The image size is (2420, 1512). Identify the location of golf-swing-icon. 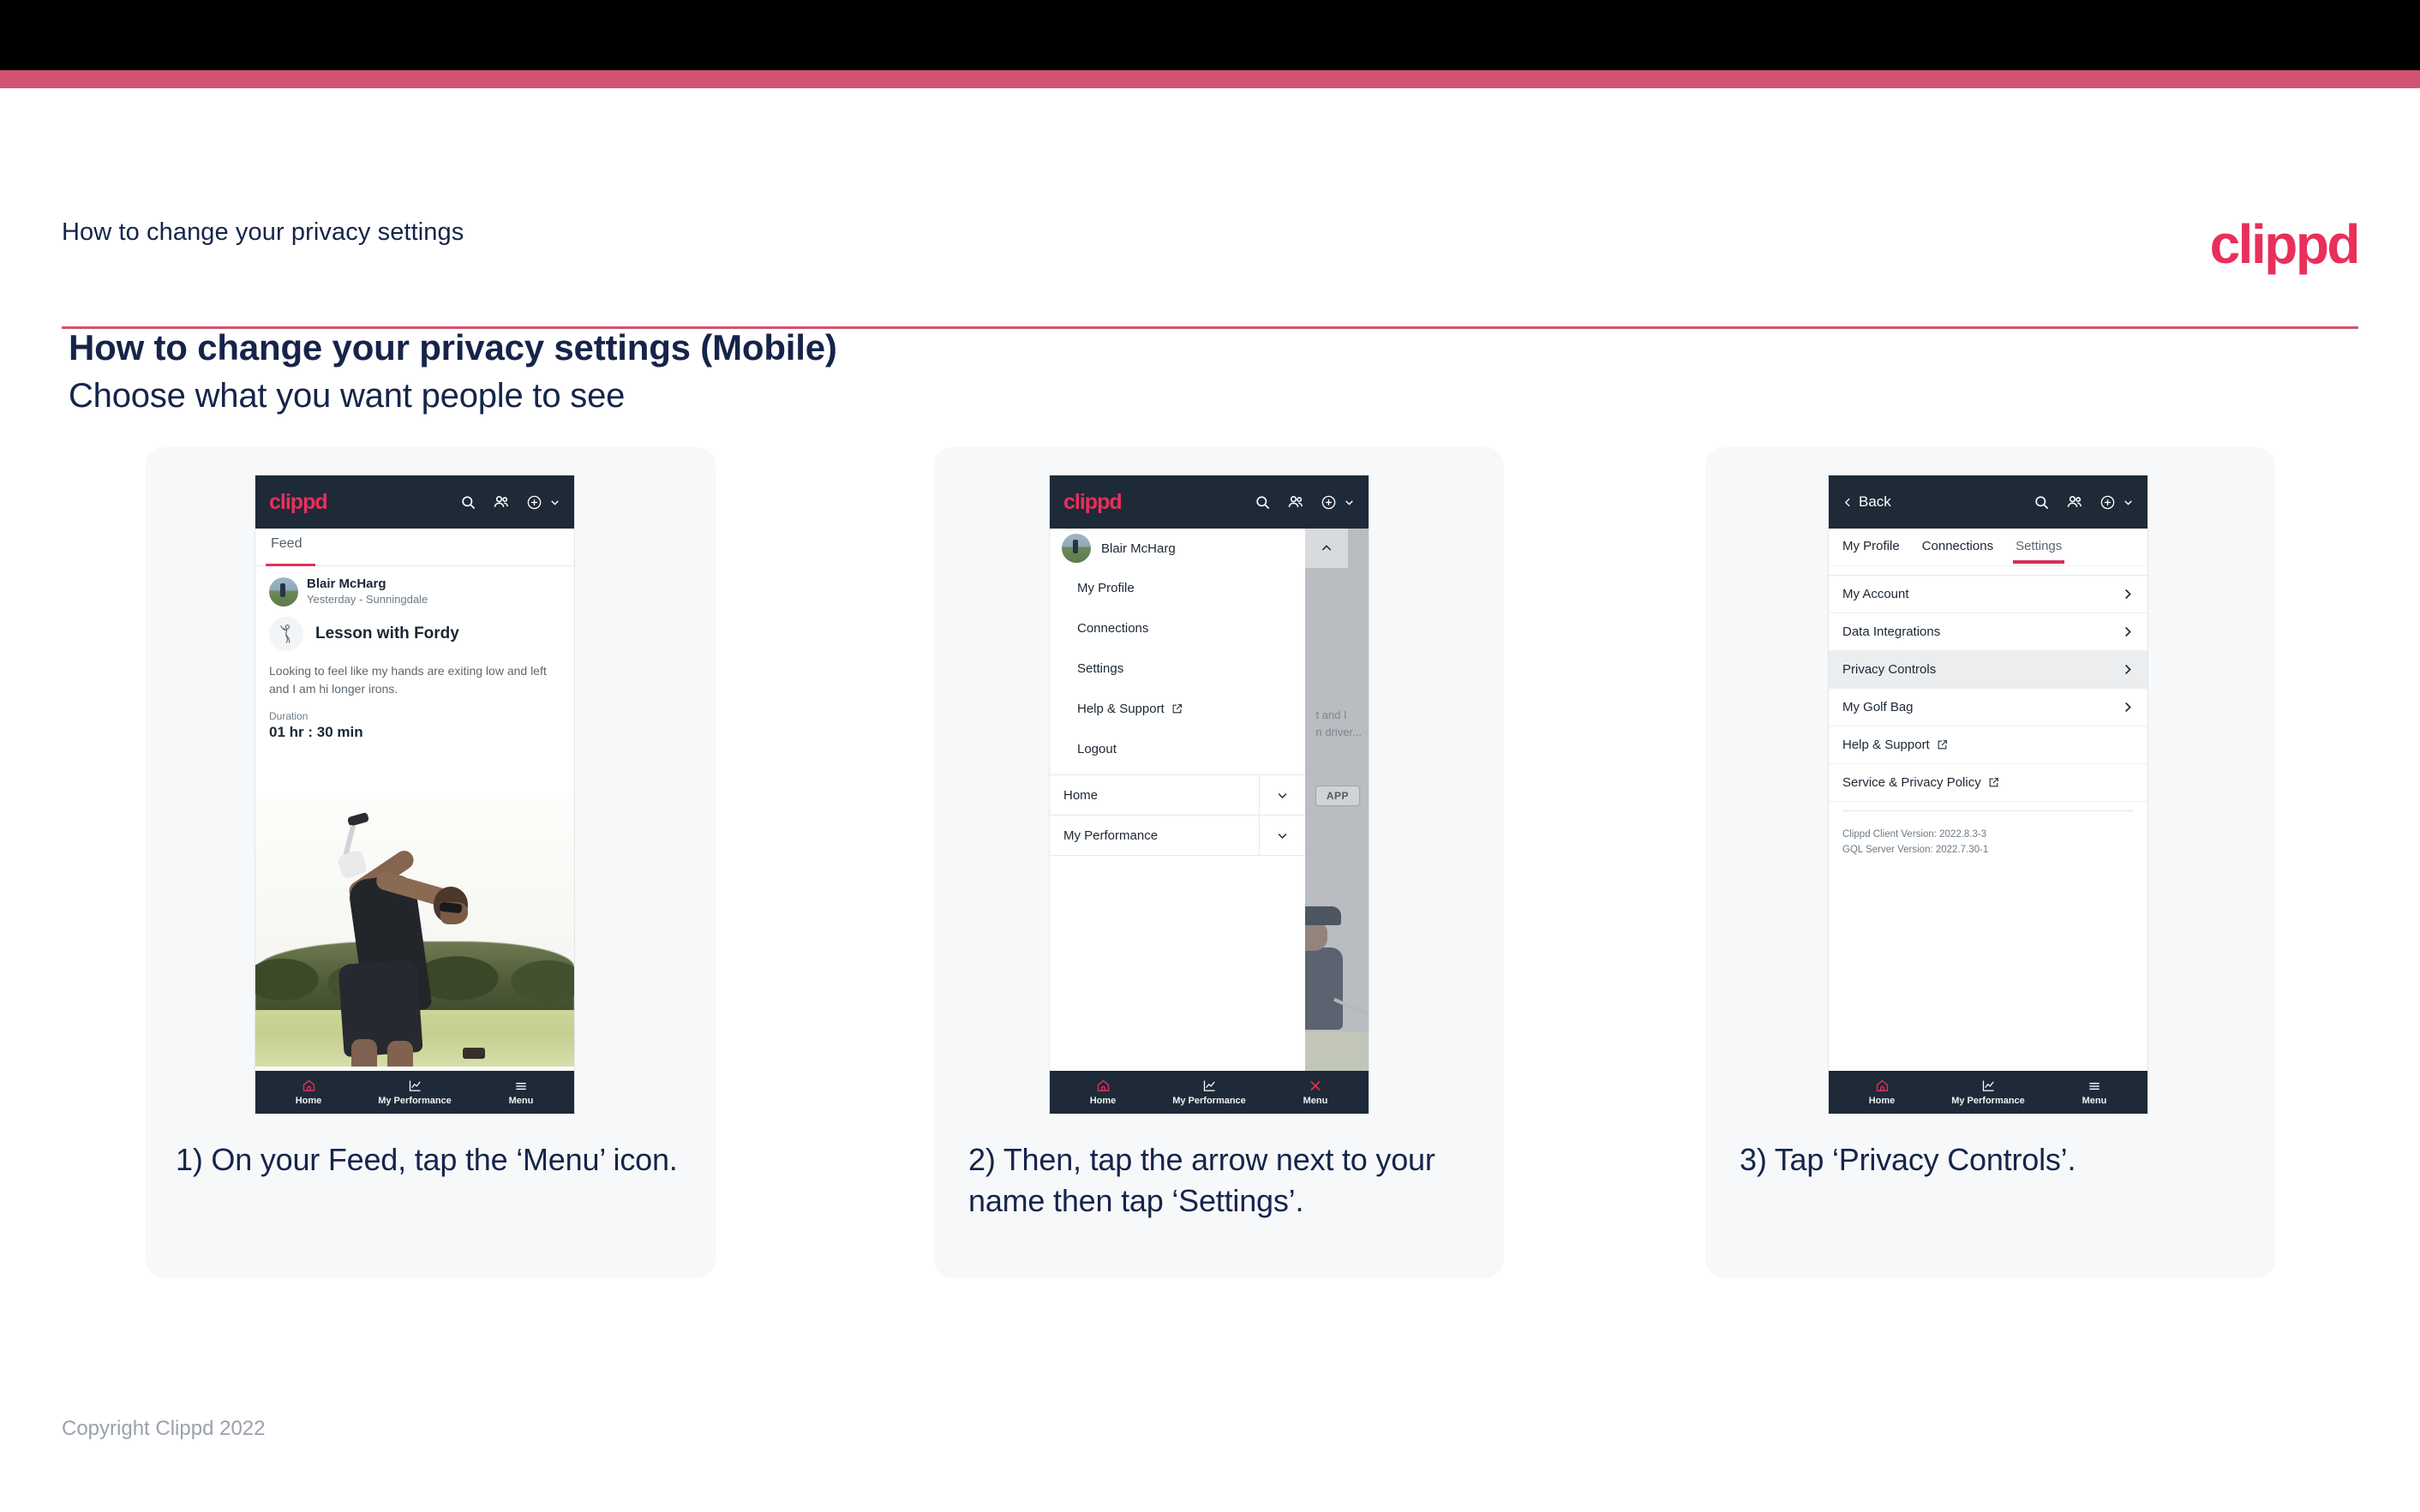
(286, 633).